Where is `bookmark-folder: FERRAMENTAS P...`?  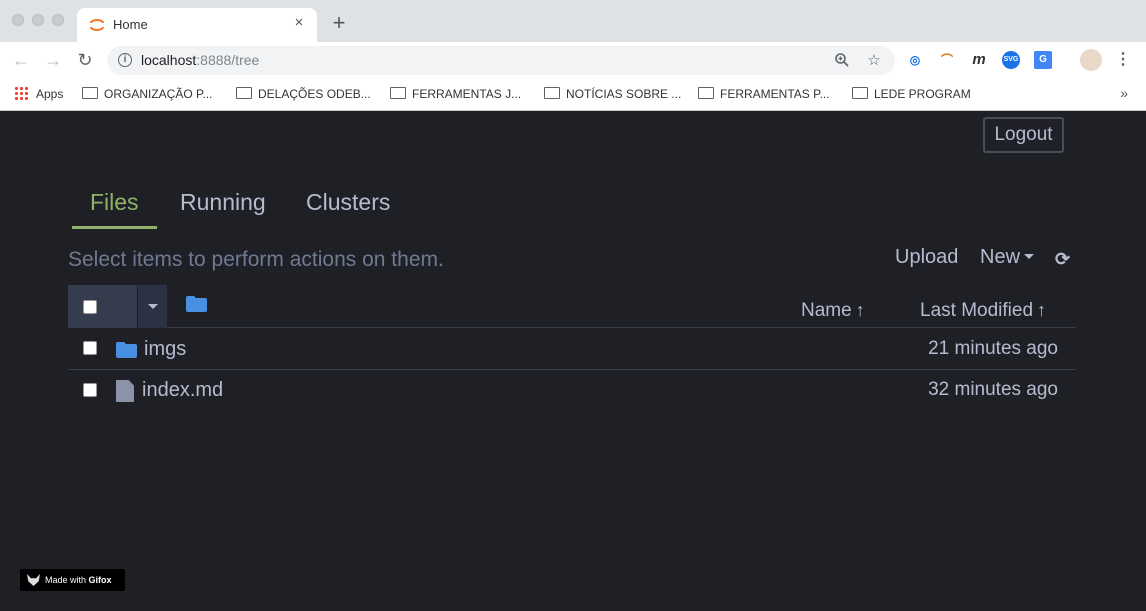 bookmark-folder: FERRAMENTAS P... is located at coordinates (764, 94).